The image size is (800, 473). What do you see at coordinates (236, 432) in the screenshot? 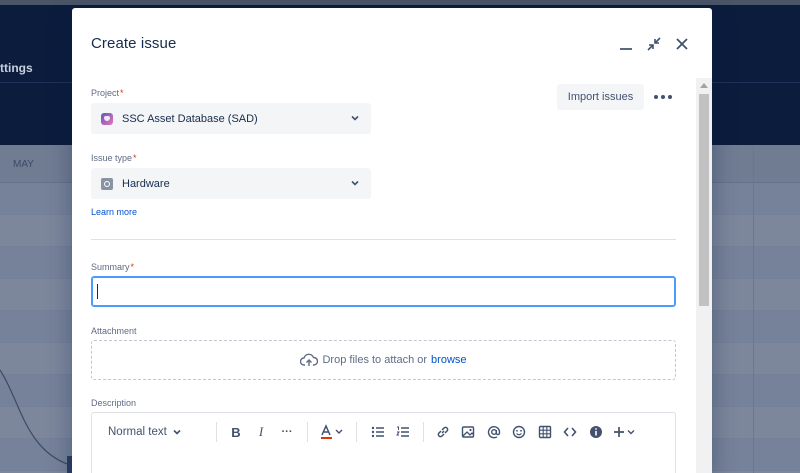
I see `bold-button: B` at bounding box center [236, 432].